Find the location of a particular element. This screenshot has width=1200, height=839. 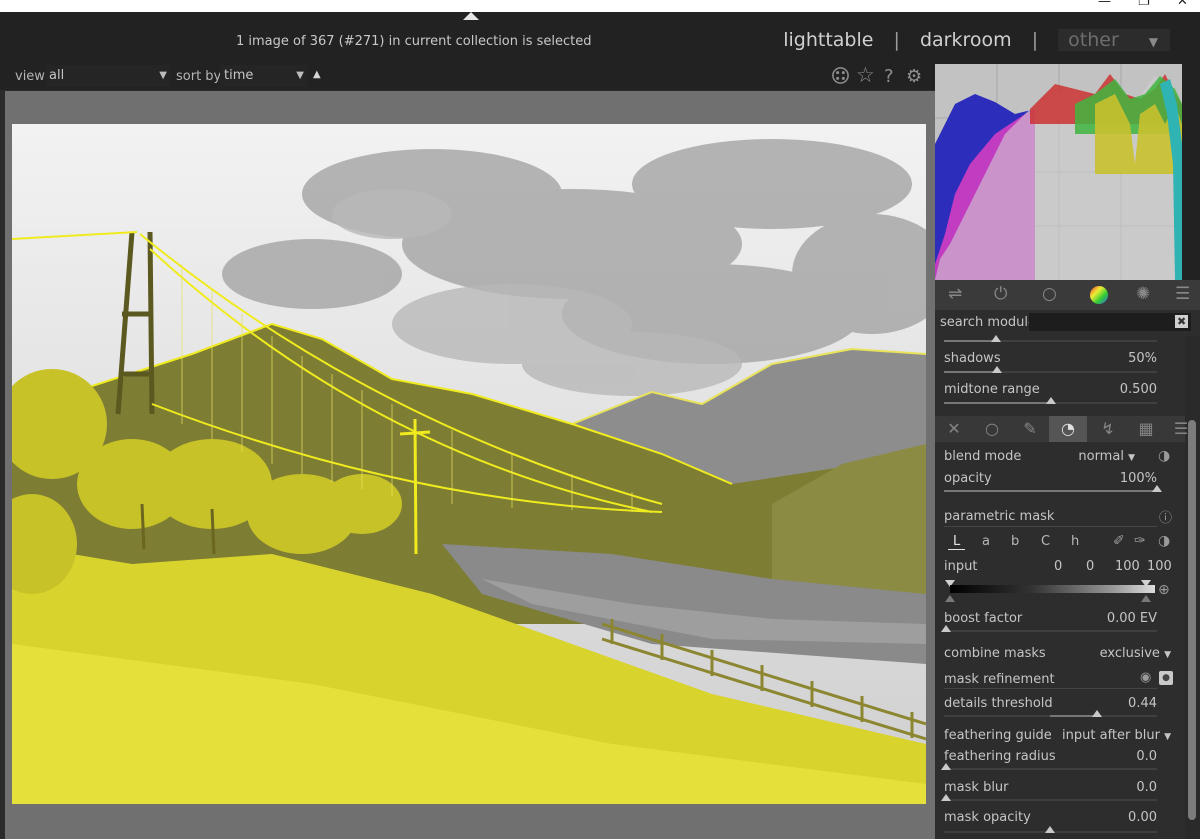

input-value-2: 0 is located at coordinates (1090, 566).